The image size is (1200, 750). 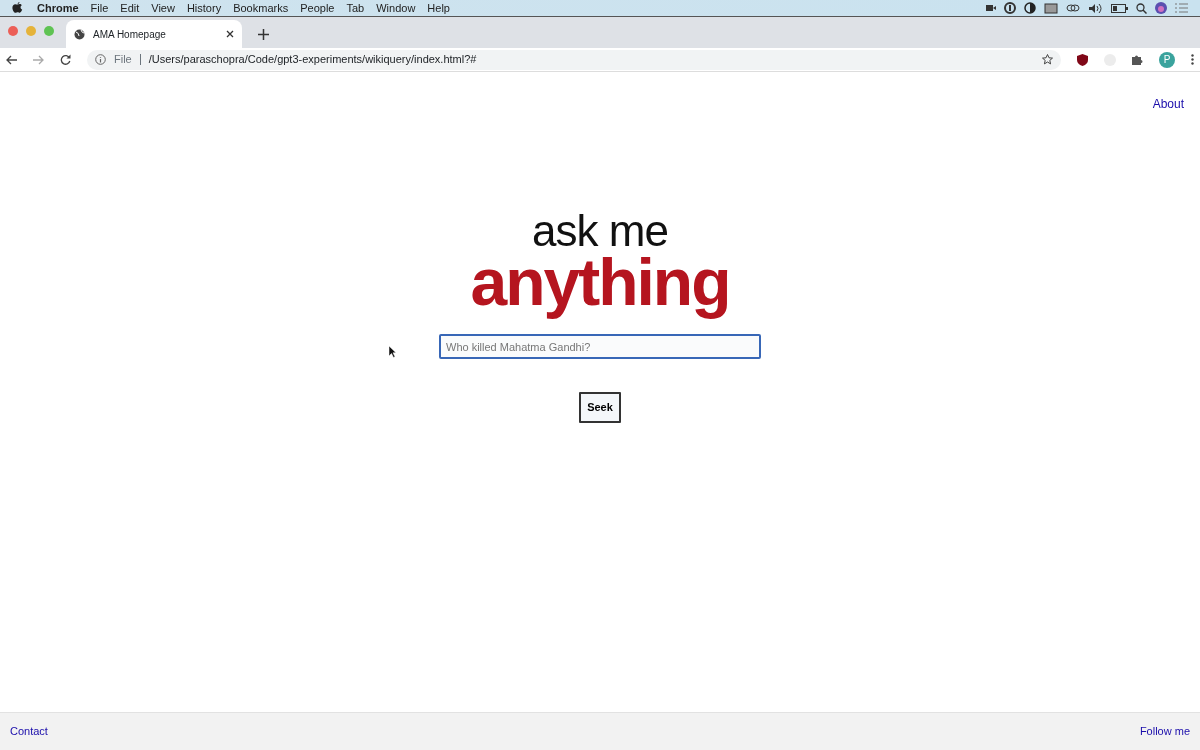 What do you see at coordinates (29, 731) in the screenshot?
I see `contact-link: Contact` at bounding box center [29, 731].